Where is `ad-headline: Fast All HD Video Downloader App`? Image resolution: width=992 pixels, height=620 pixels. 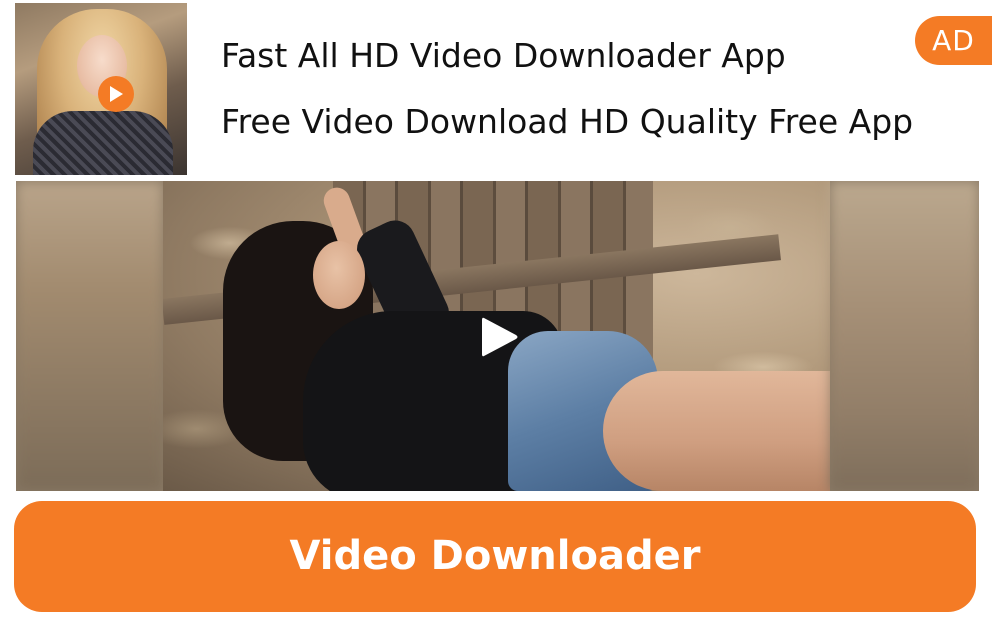 ad-headline: Fast All HD Video Downloader App is located at coordinates (503, 56).